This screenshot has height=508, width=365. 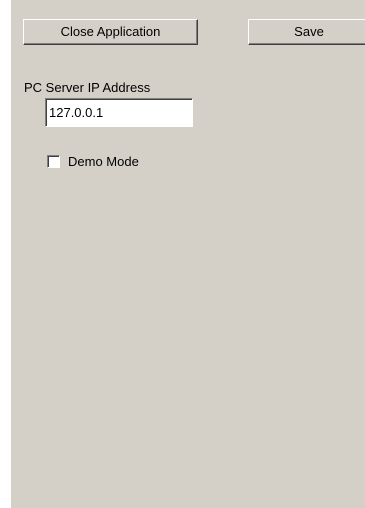 What do you see at coordinates (103, 161) in the screenshot?
I see `demo-mode-label: Demo Mode` at bounding box center [103, 161].